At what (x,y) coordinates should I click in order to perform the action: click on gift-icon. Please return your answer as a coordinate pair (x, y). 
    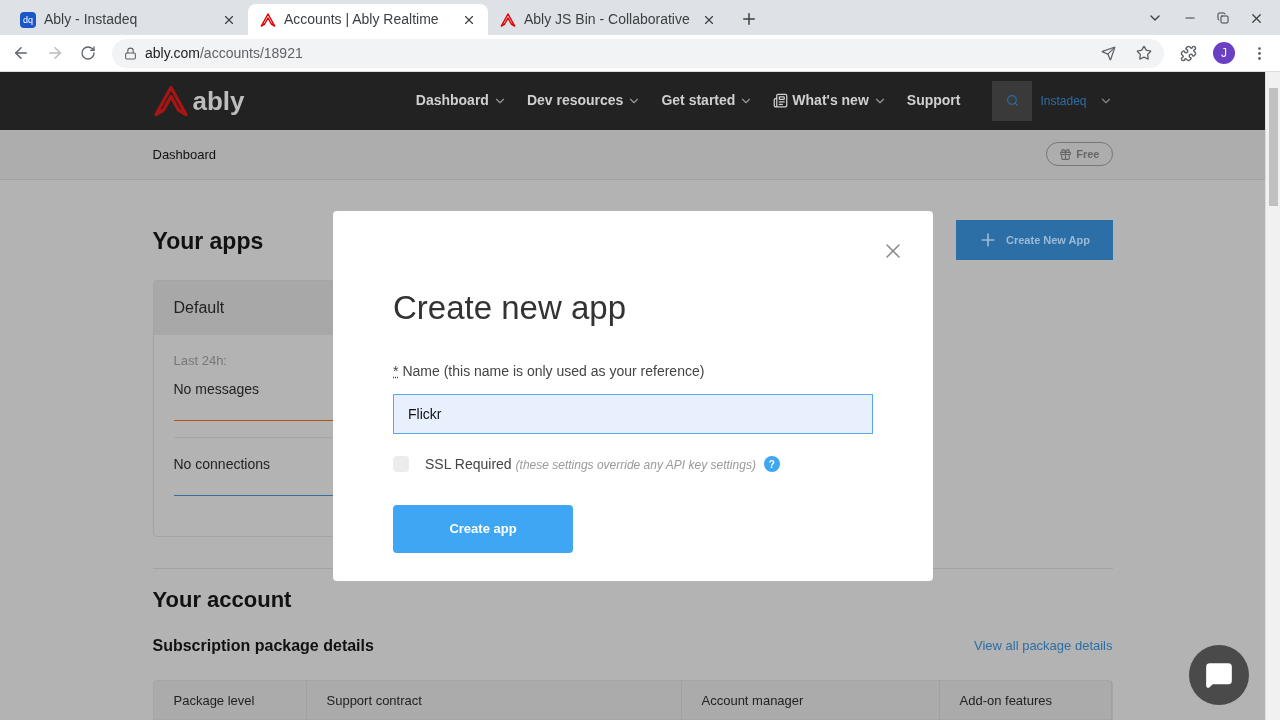
    Looking at the image, I should click on (1066, 154).